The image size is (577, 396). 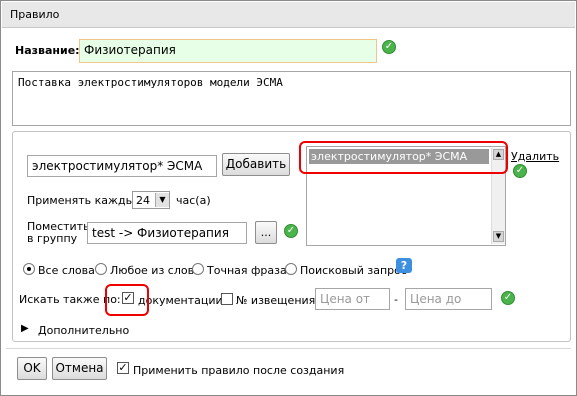 What do you see at coordinates (32, 368) in the screenshot?
I see `ok-button: OK` at bounding box center [32, 368].